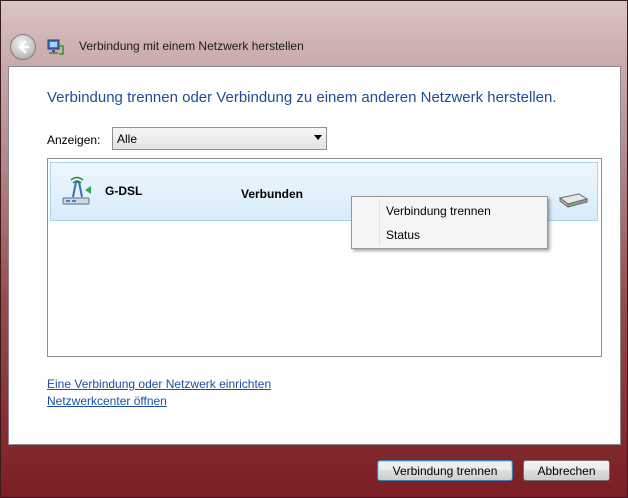  I want to click on window-title: Verbindung mit einem Netzwerk herstellen, so click(191, 46).